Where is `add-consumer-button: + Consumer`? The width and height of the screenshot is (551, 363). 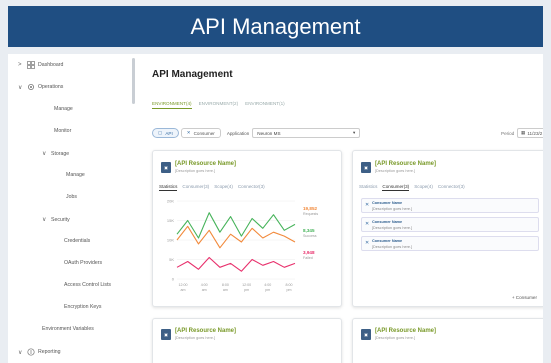
add-consumer-button: + Consumer is located at coordinates (524, 297).